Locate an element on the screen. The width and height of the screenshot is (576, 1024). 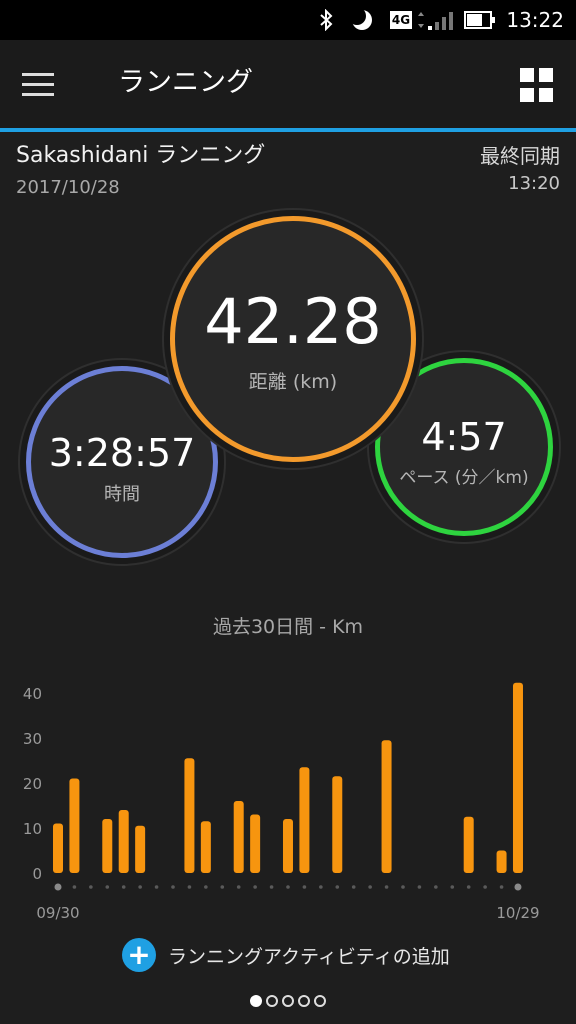
sync-time: 13:20 is located at coordinates (534, 183).